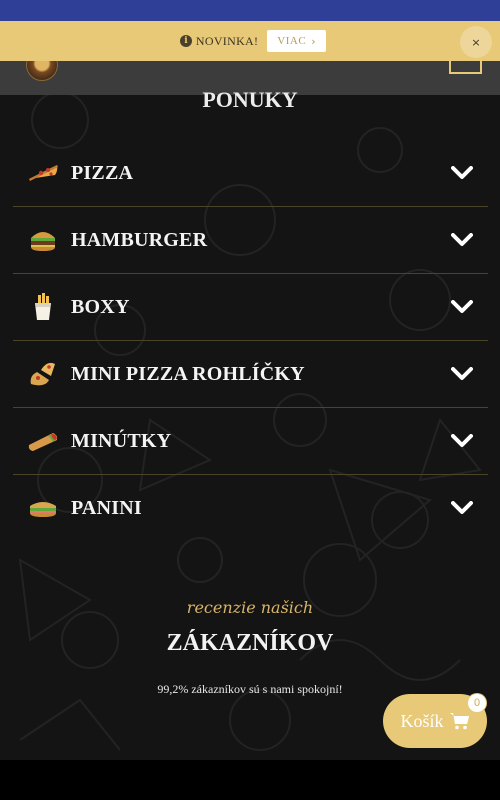 This screenshot has height=800, width=500. What do you see at coordinates (100, 306) in the screenshot?
I see `category-label: BOXY` at bounding box center [100, 306].